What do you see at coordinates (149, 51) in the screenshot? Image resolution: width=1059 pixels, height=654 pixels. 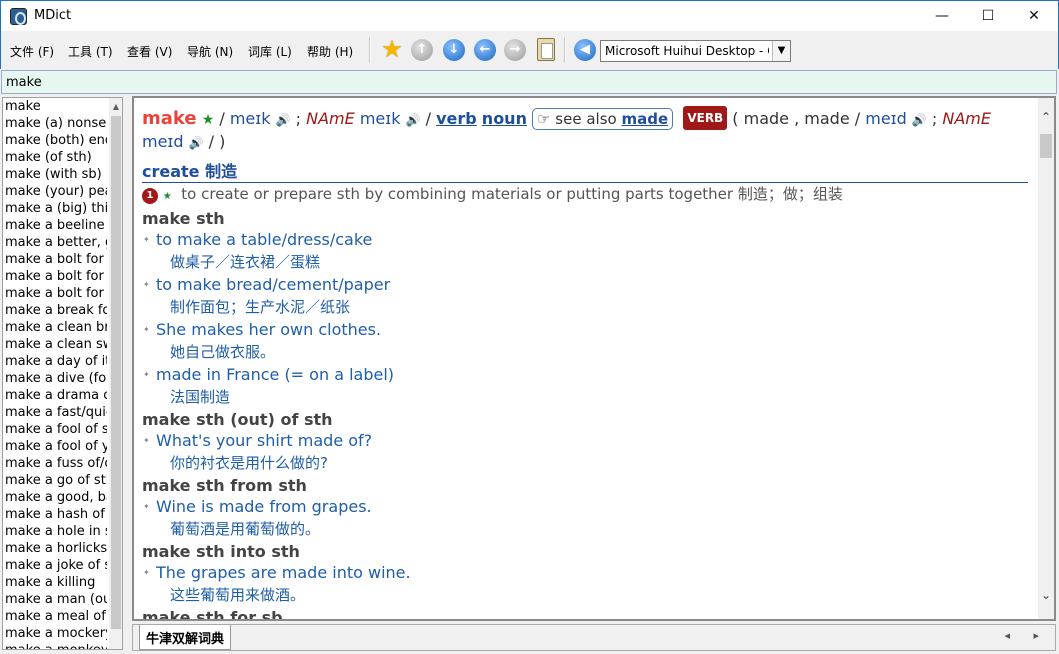 I see `menu-view: 查看 (V)` at bounding box center [149, 51].